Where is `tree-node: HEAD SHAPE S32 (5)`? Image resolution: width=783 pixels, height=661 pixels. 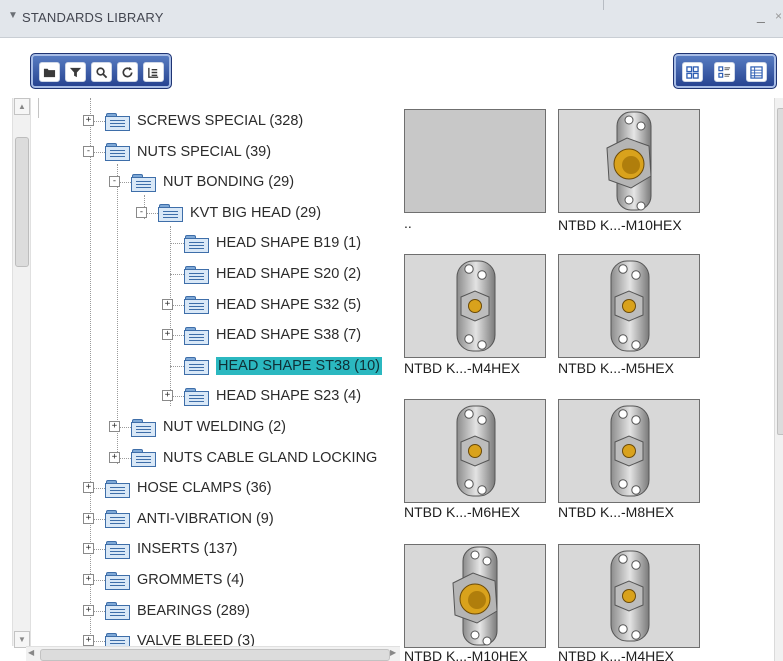 tree-node: HEAD SHAPE S32 (5) is located at coordinates (272, 305).